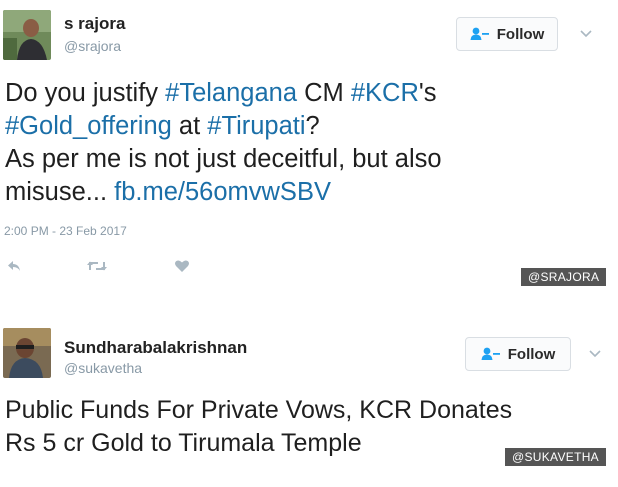 This screenshot has height=487, width=618. What do you see at coordinates (183, 443) in the screenshot?
I see `text-segment: Rs 5 cr Gold to Tirumala Temple` at bounding box center [183, 443].